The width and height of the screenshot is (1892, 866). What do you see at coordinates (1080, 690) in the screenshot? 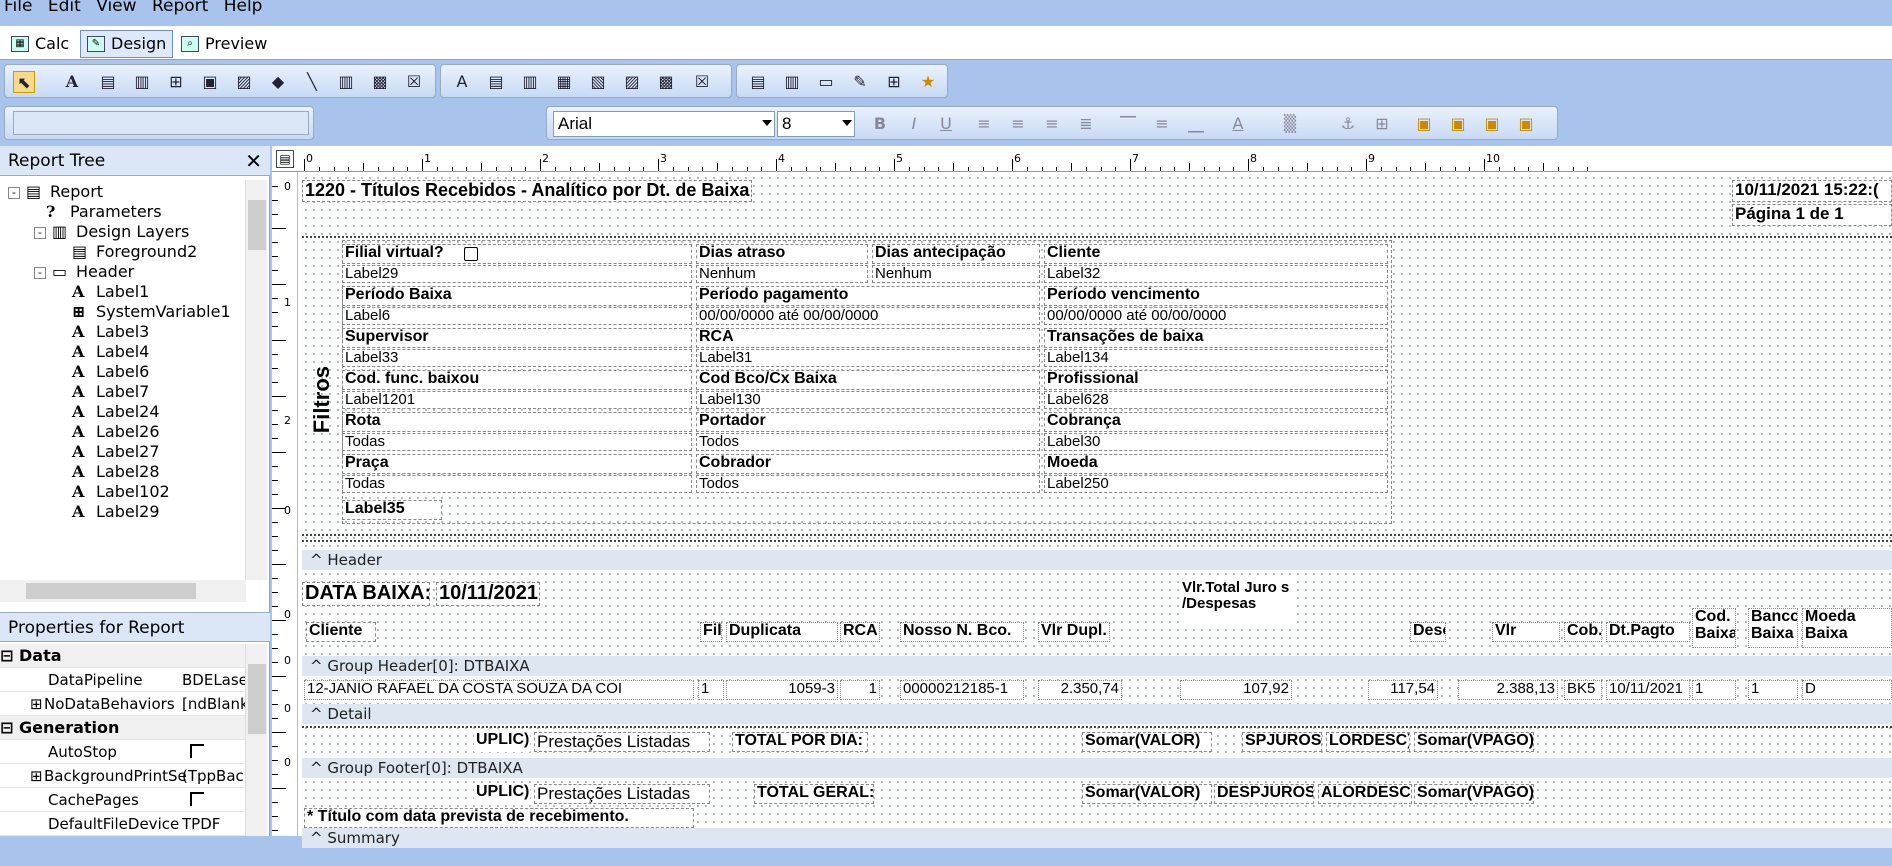
I see `detail-field: 2.350,74` at bounding box center [1080, 690].